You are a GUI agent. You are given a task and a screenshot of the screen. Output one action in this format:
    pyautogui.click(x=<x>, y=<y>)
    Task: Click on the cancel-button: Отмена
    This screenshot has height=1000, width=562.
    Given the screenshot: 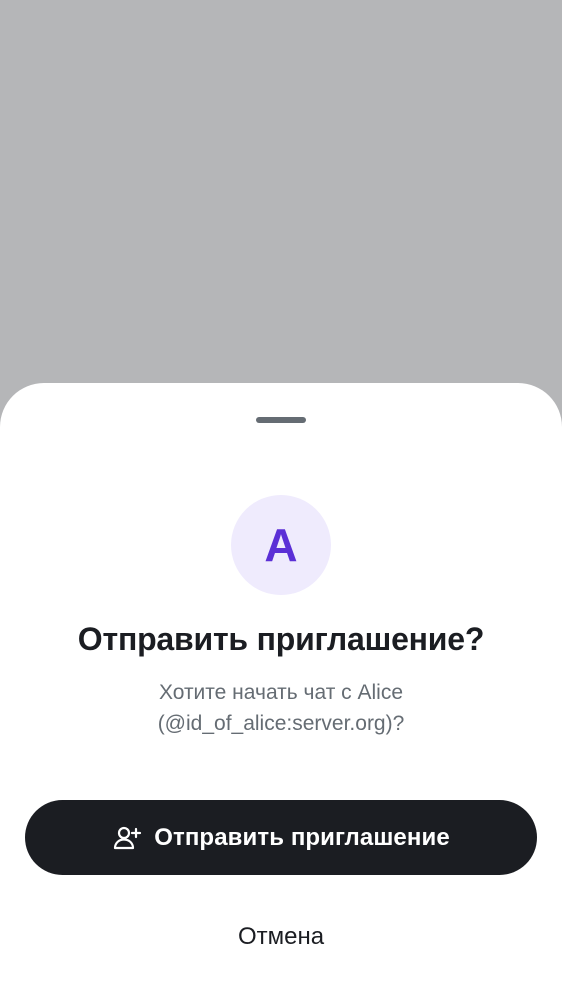 What is the action you would take?
    pyautogui.click(x=281, y=937)
    